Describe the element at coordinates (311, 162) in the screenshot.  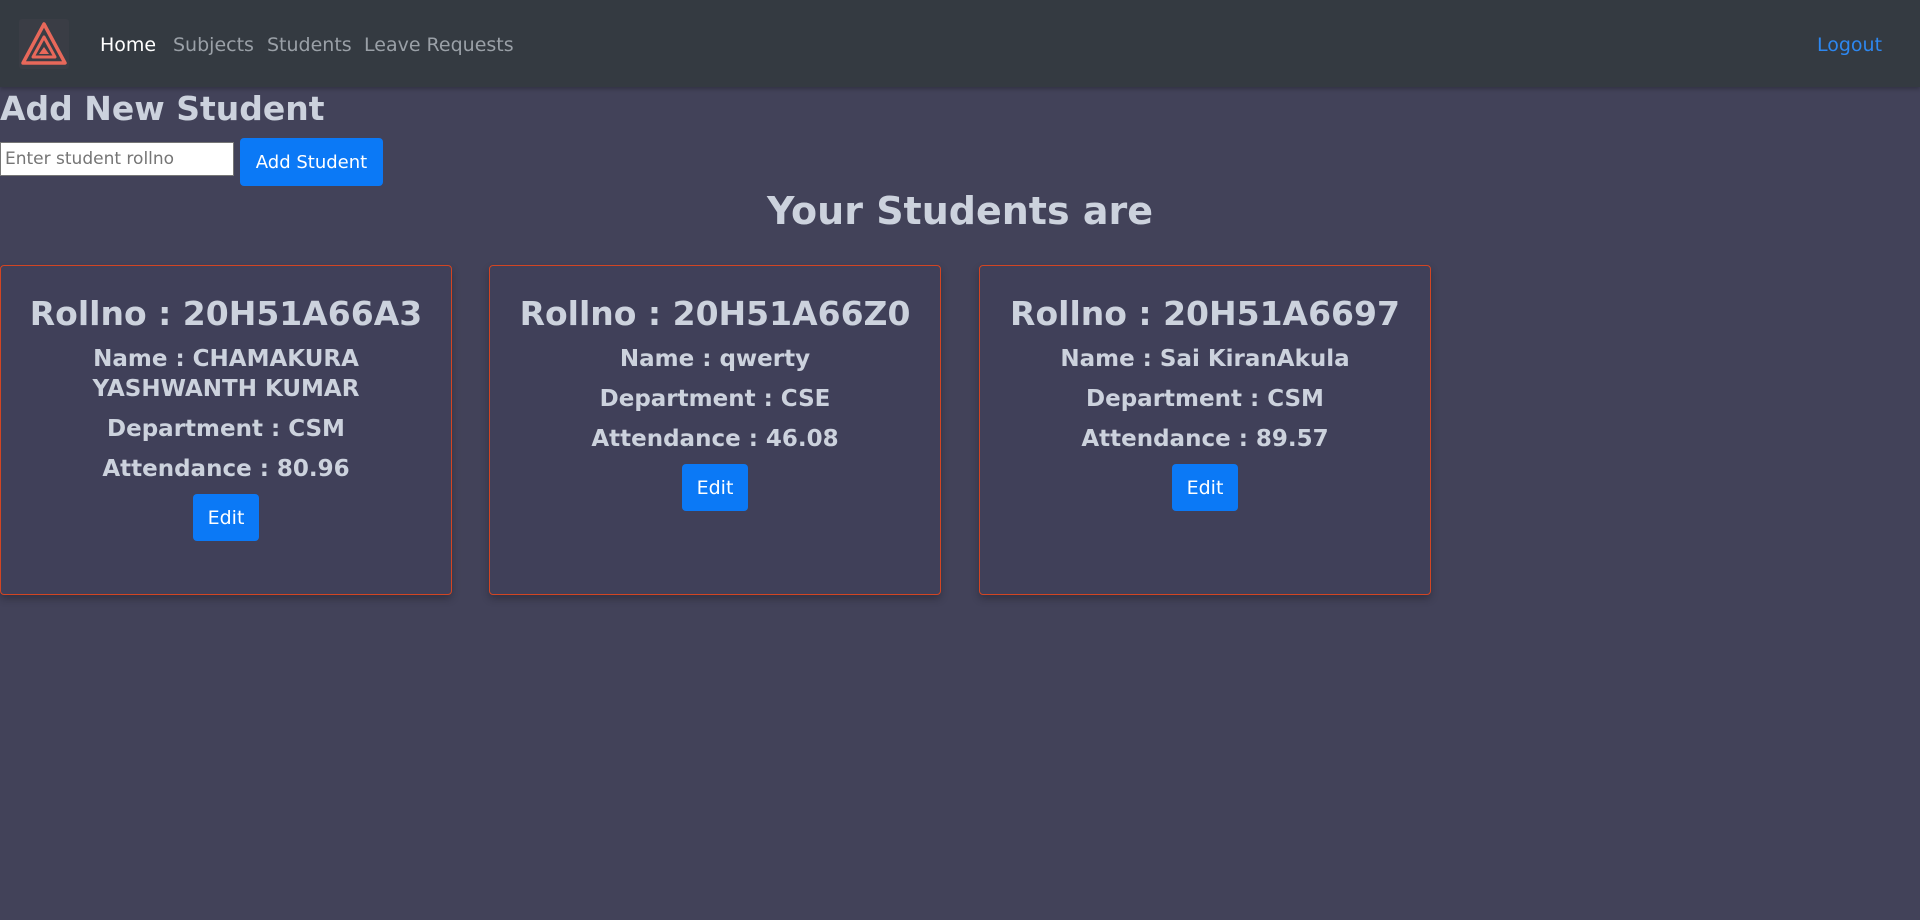
I see `add-student-button: Add Student` at that location.